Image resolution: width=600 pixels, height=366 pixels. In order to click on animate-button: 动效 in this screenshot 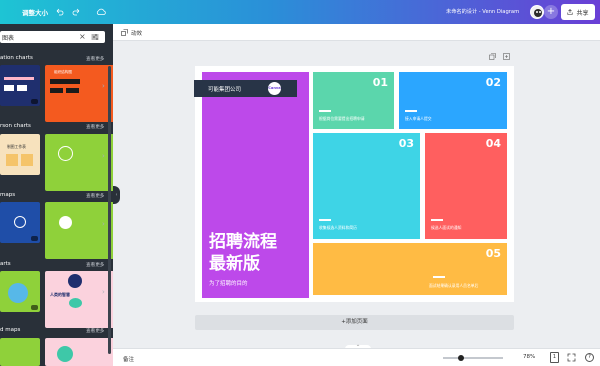, I will do `click(136, 33)`.